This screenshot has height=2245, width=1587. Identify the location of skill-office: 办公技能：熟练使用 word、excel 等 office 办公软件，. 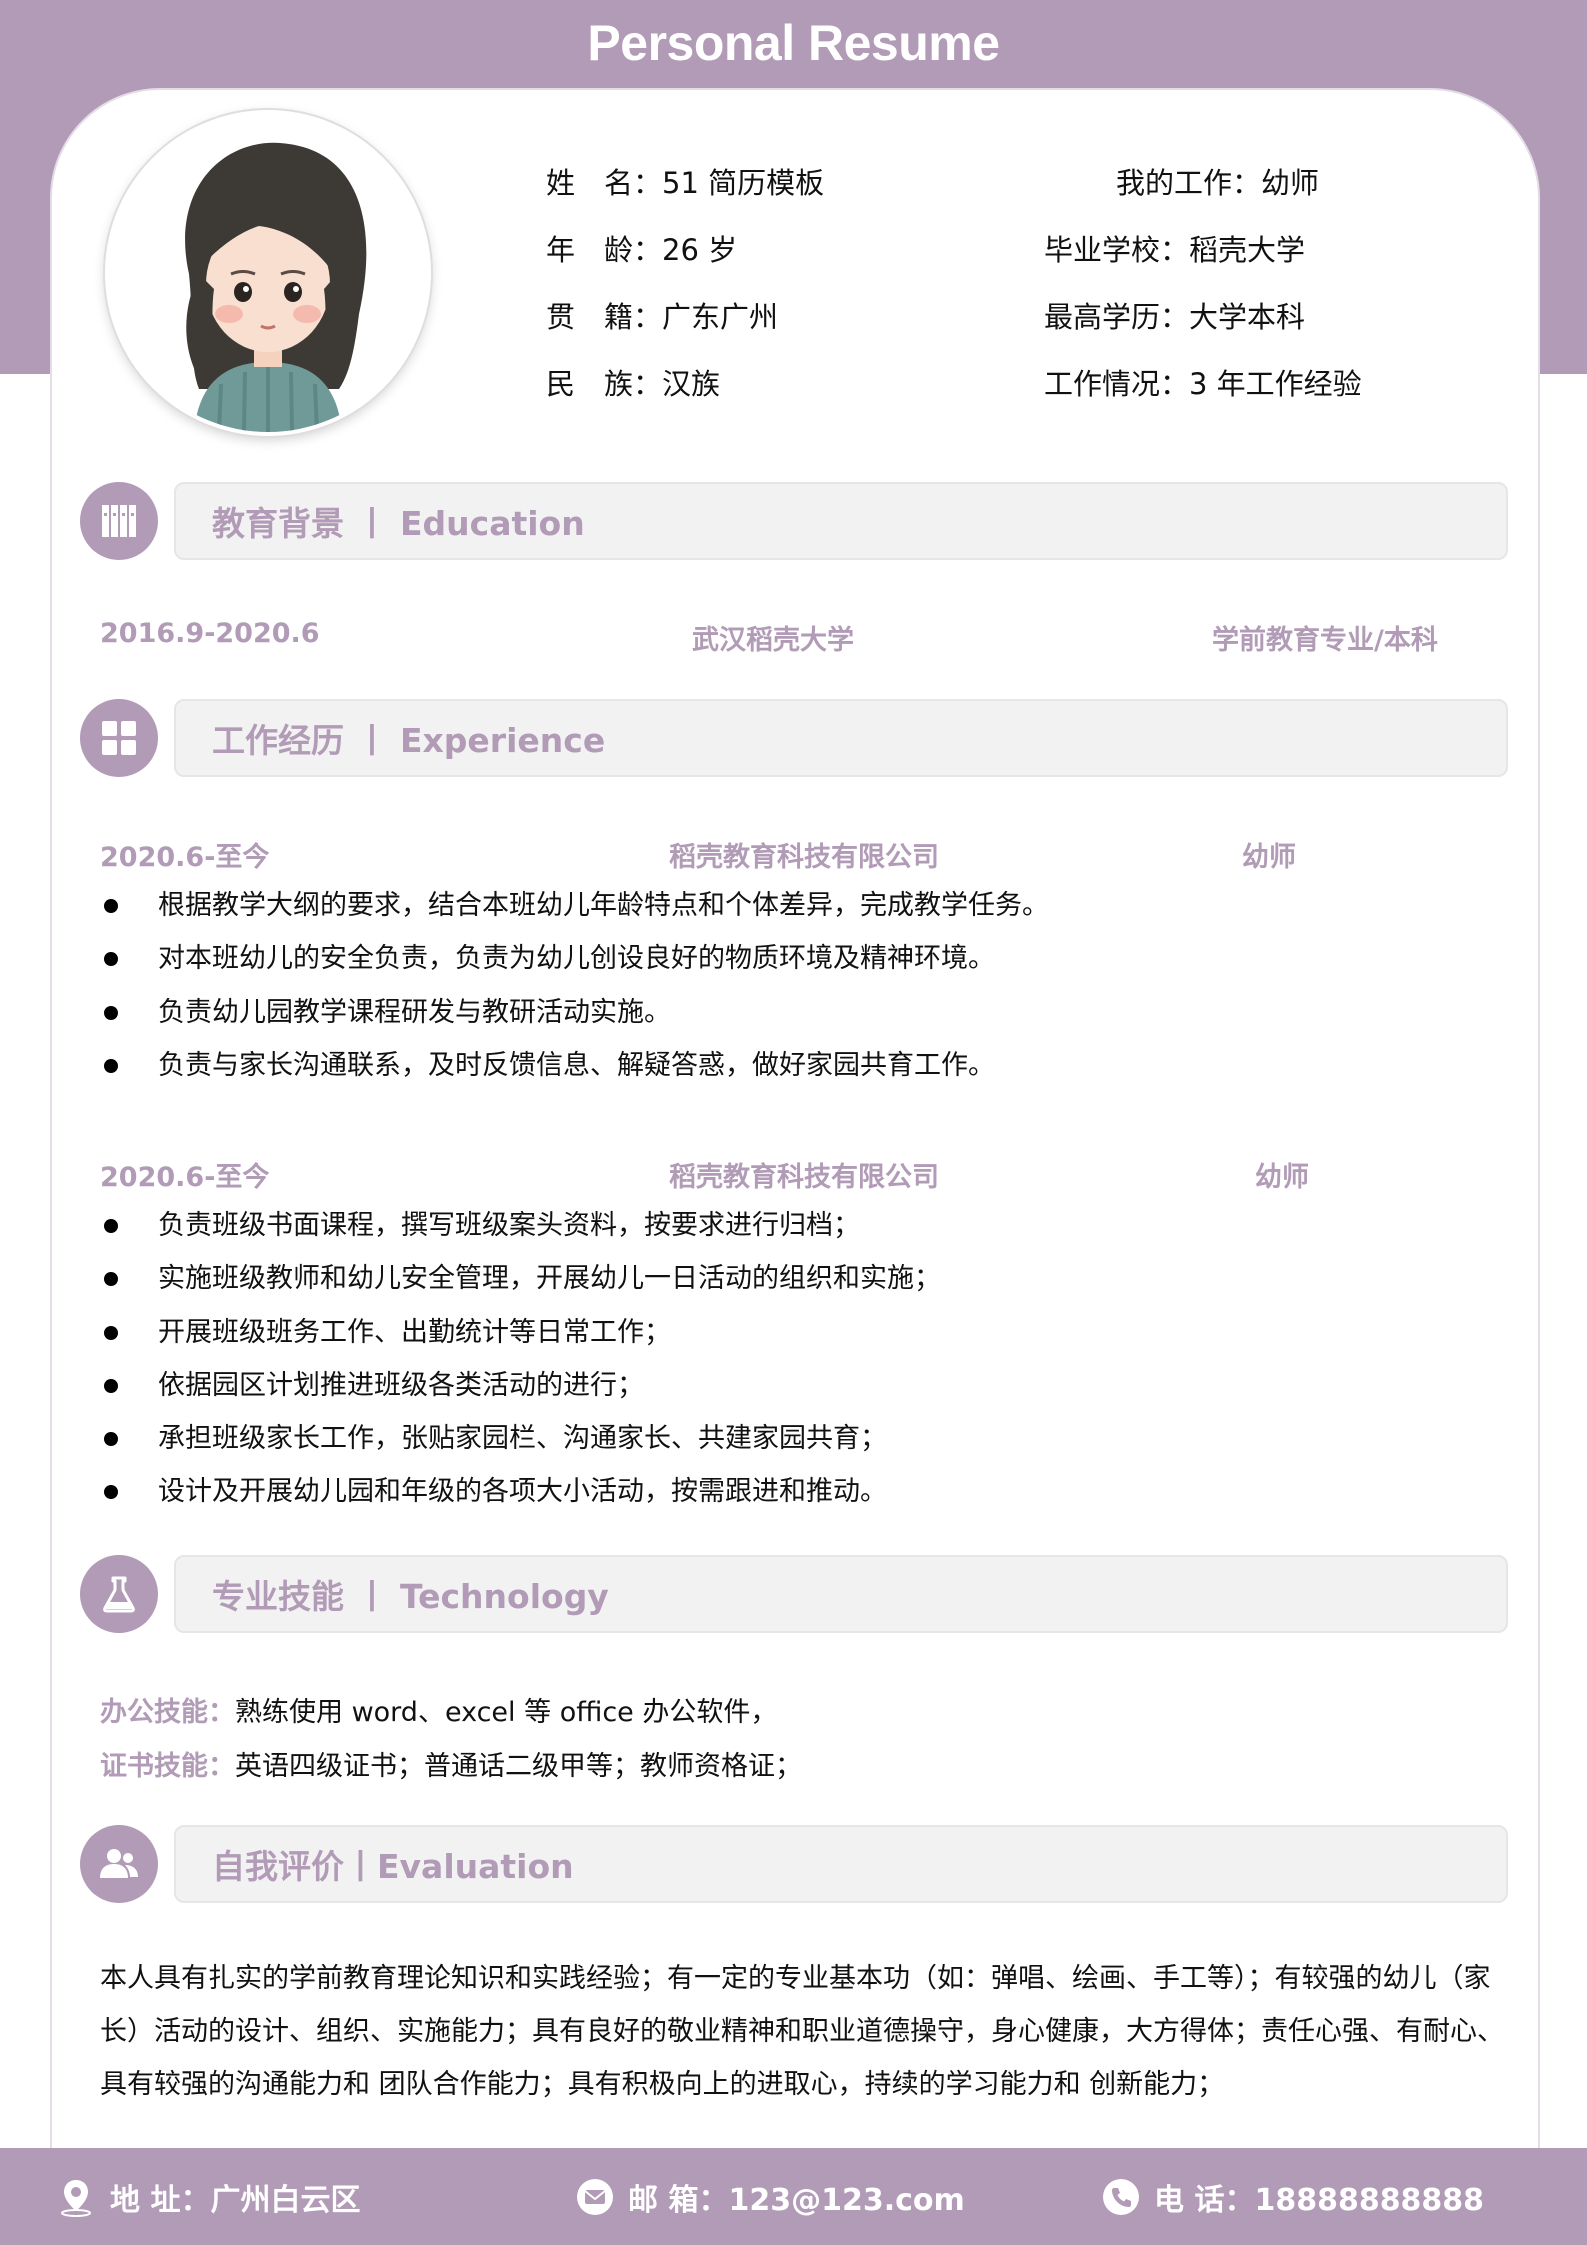
(439, 1712).